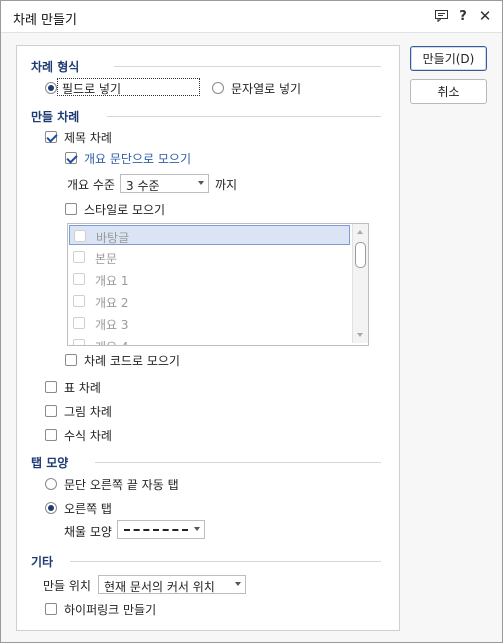  I want to click on hyperlink-checkbox, so click(51, 609).